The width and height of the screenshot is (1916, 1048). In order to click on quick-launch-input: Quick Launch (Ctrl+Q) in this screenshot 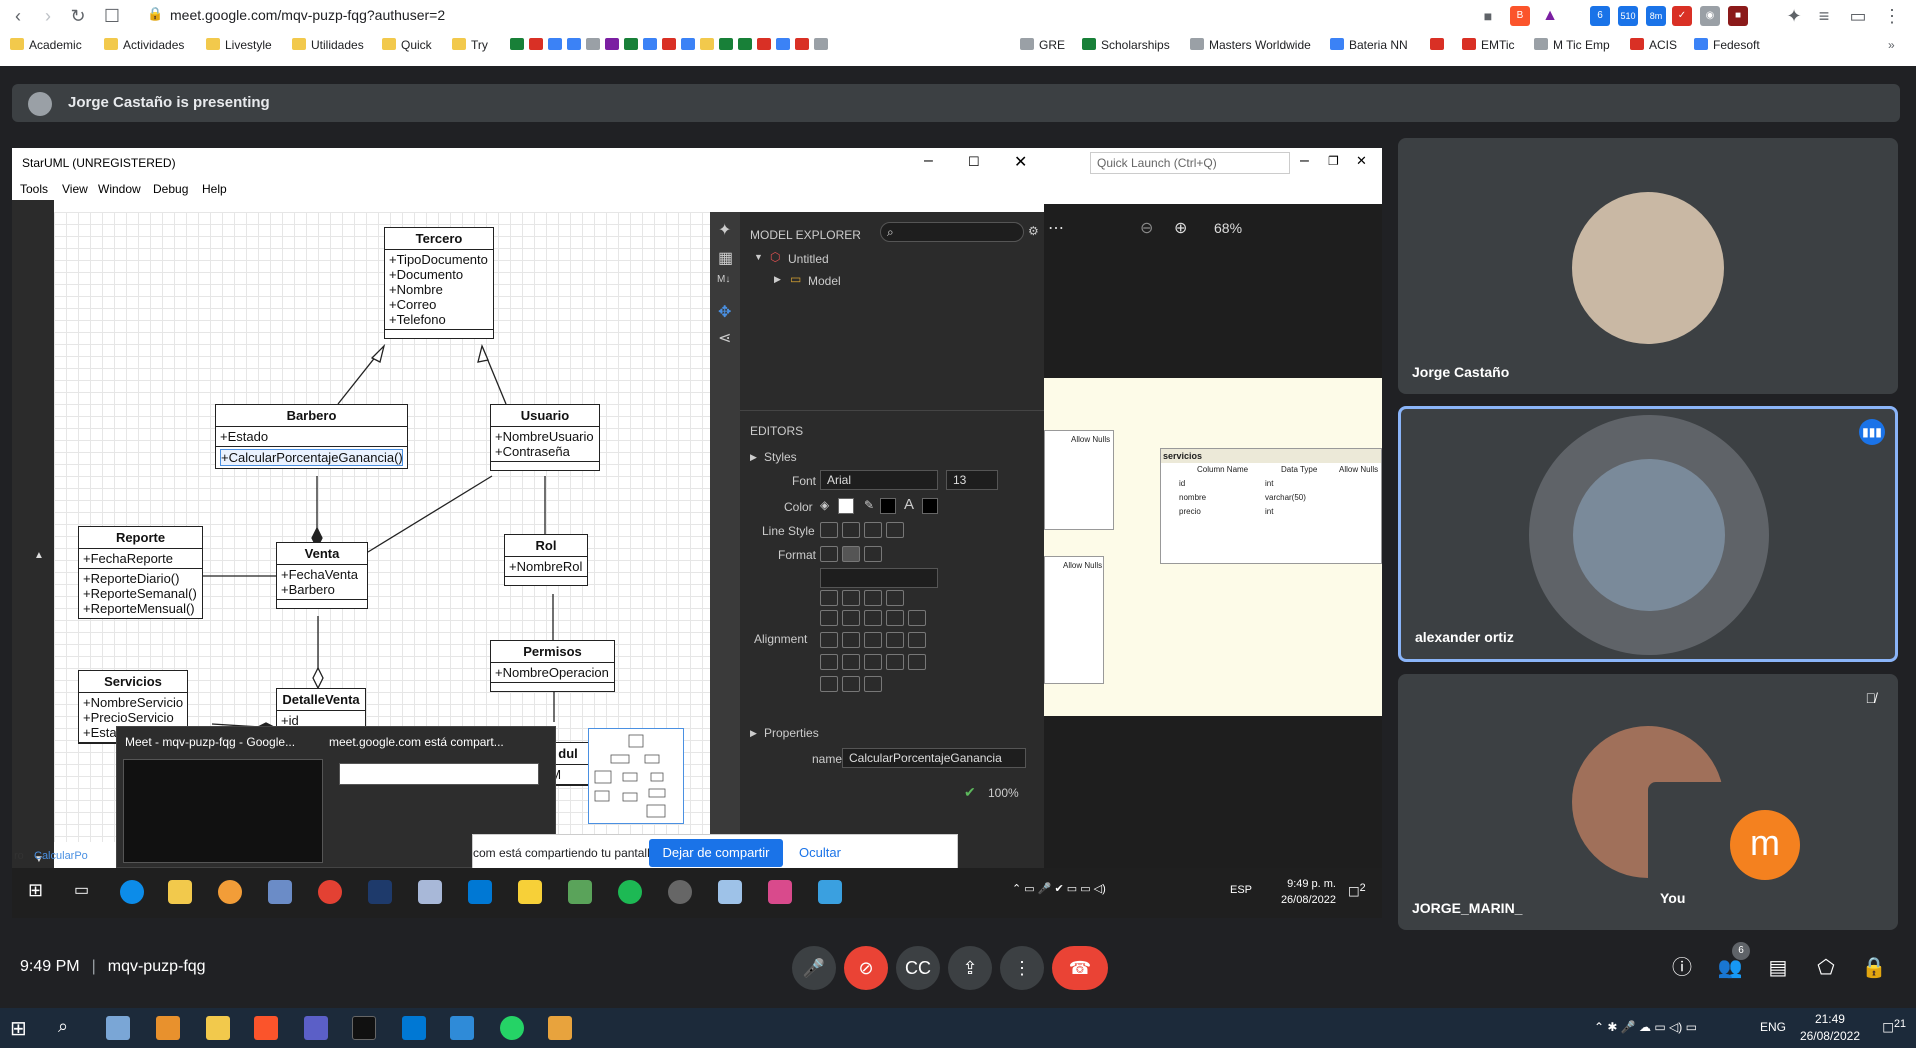, I will do `click(1190, 163)`.